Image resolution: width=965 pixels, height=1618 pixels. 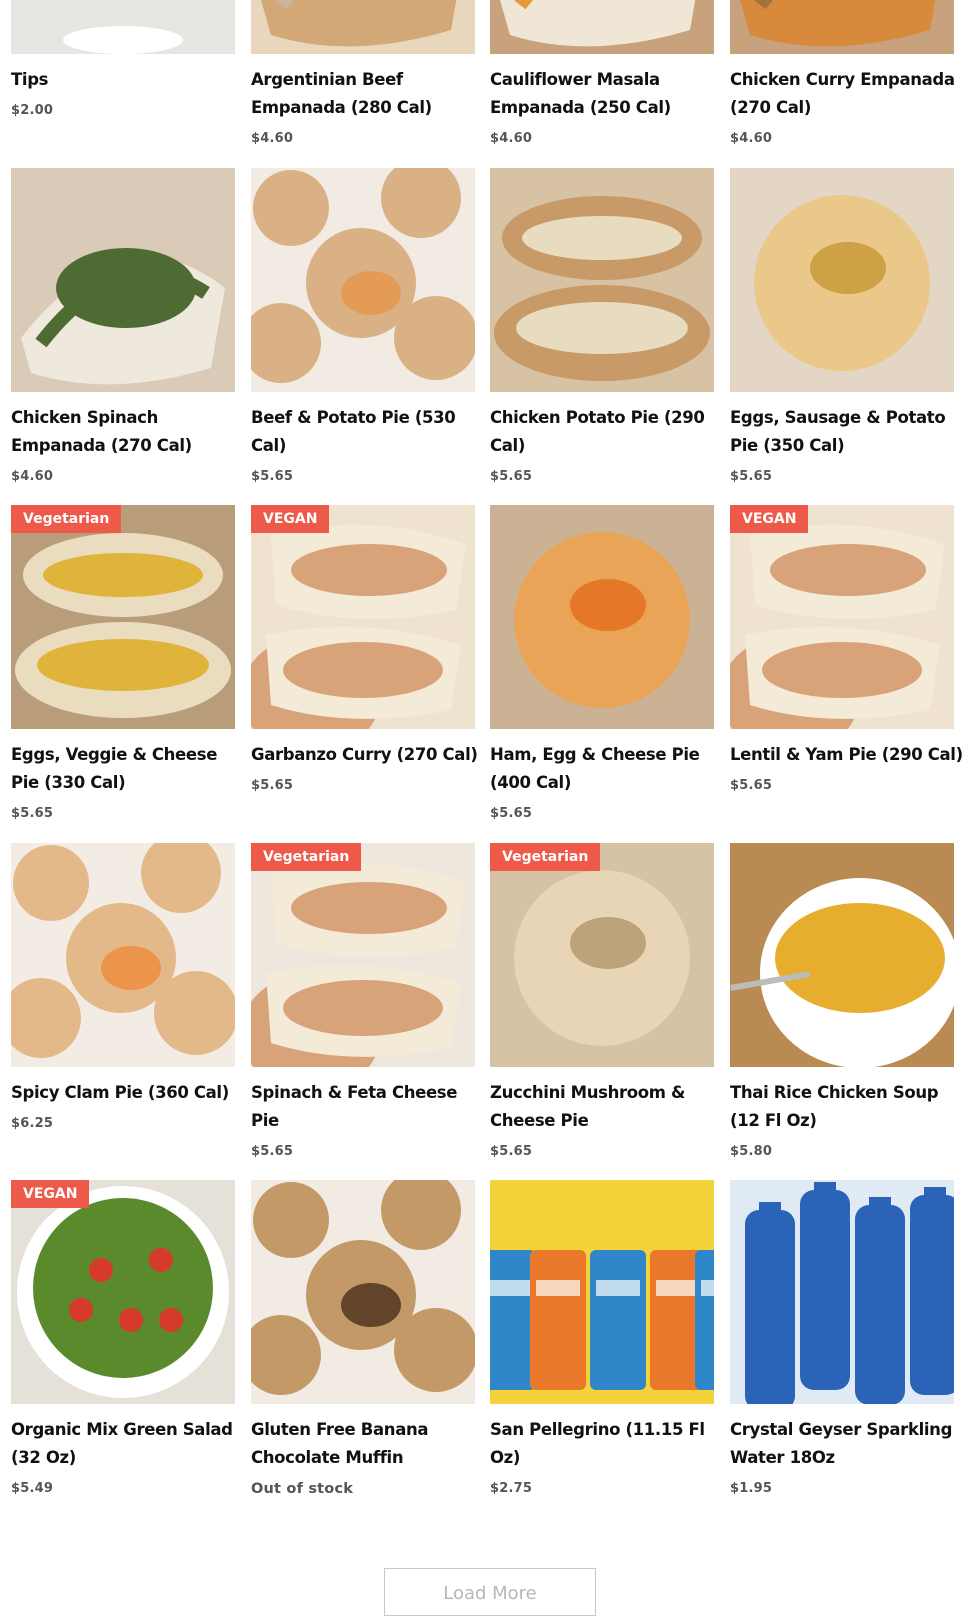 I want to click on product-name: San Pellegrino (11.15 Fl Oz), so click(x=608, y=1444).